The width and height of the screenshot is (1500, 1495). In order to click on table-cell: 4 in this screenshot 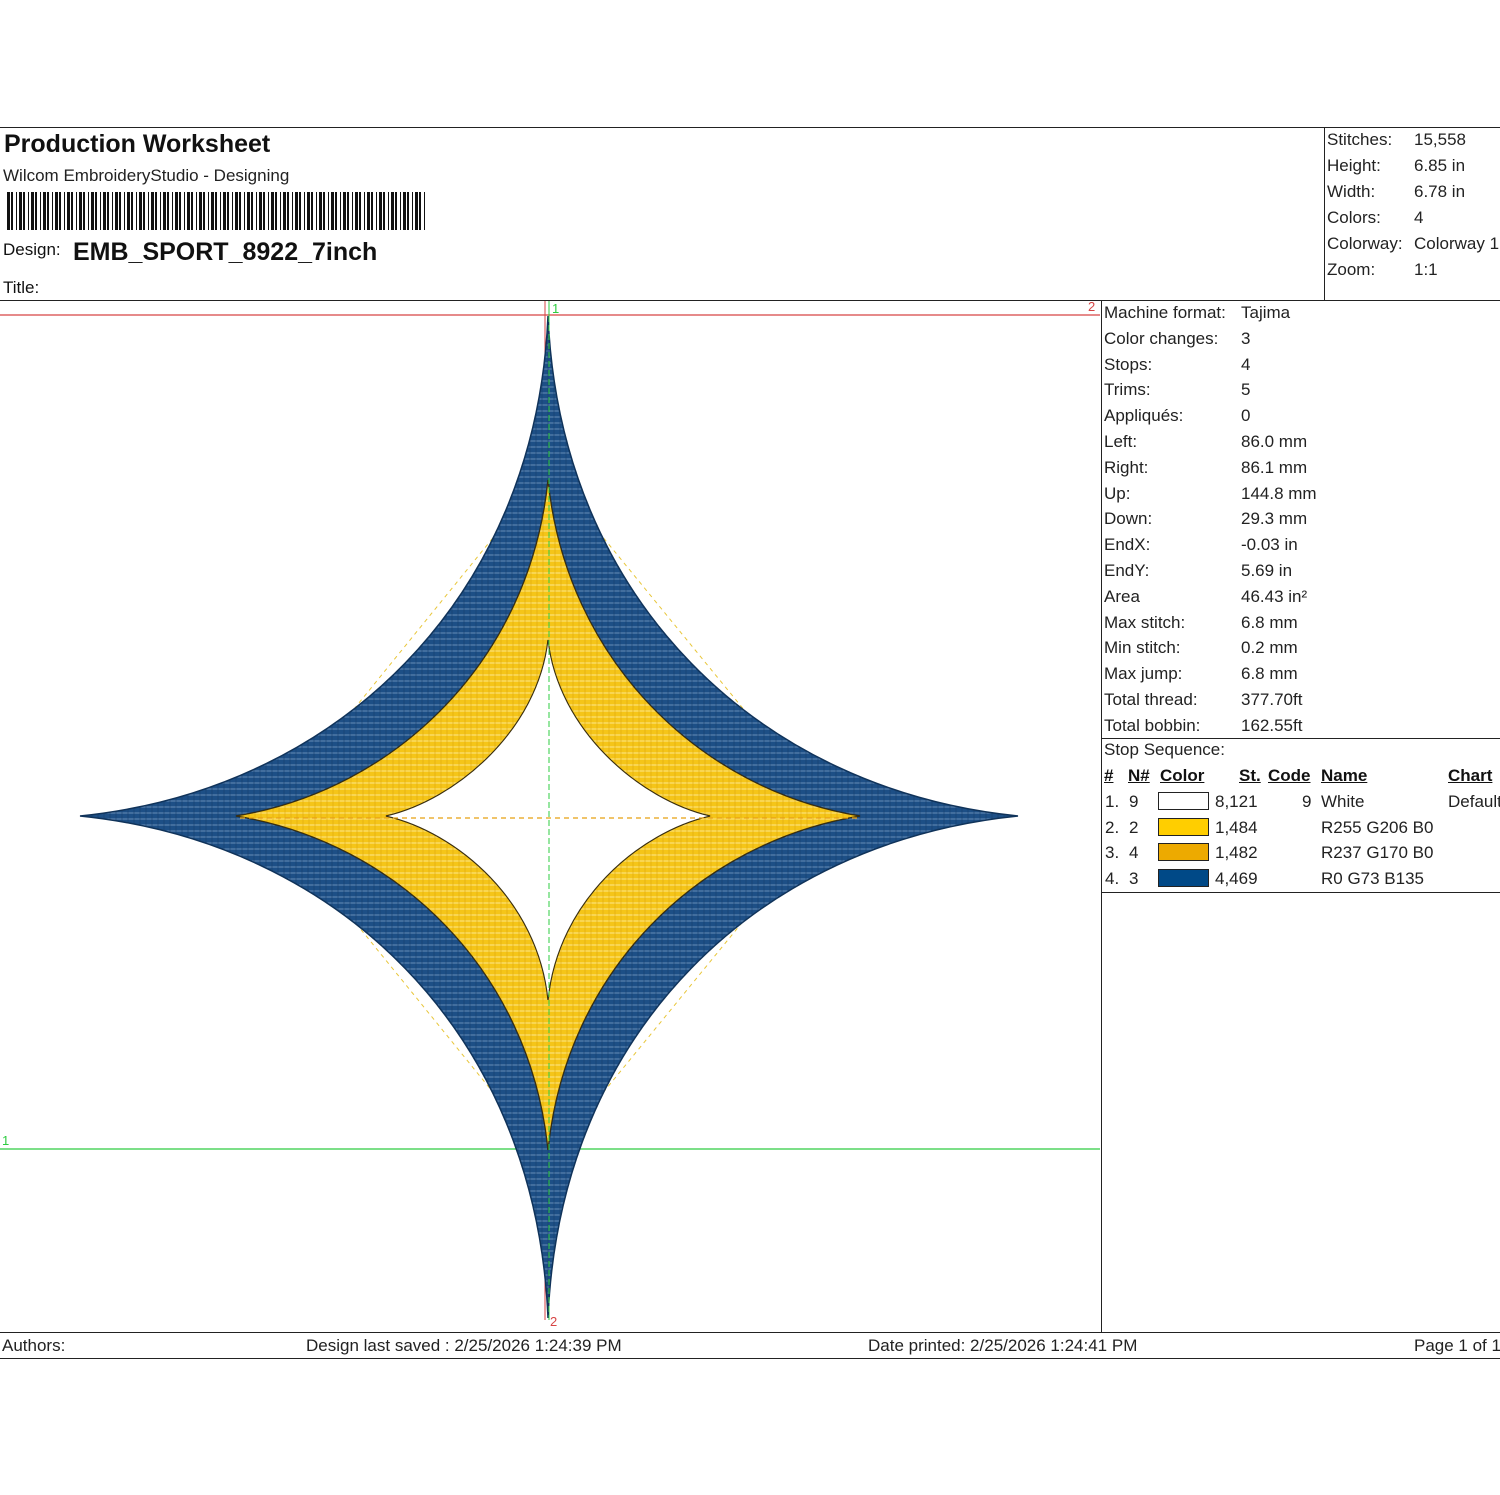, I will do `click(1134, 853)`.